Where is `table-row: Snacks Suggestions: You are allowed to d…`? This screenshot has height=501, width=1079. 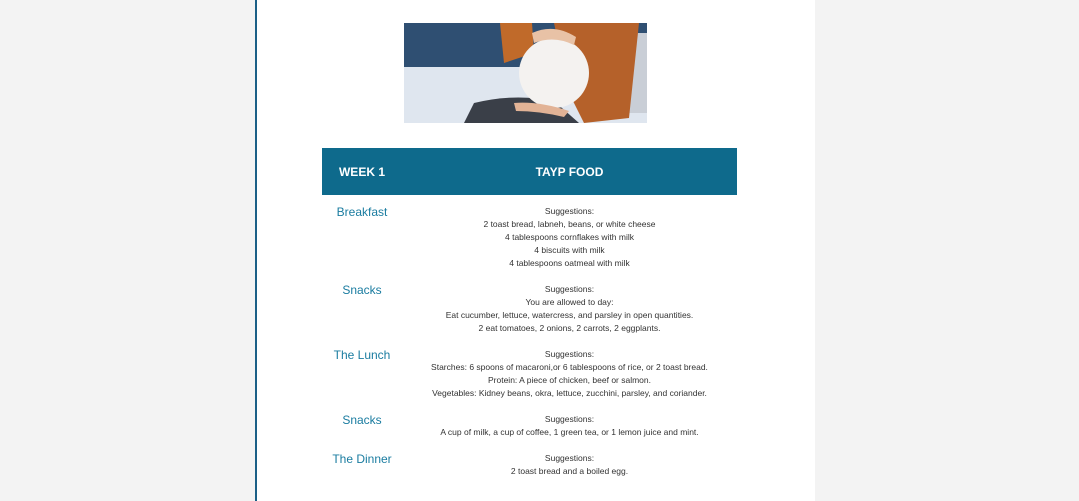
table-row: Snacks Suggestions: You are allowed to d… is located at coordinates (529, 309).